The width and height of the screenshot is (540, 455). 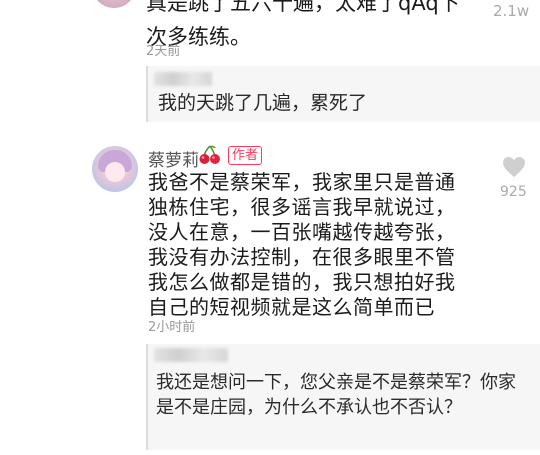 What do you see at coordinates (336, 395) in the screenshot?
I see `reply-text: 我还是想问一下，您父亲是不是蔡荣军？你家是不是庄园，为什么不承认也不否认？` at bounding box center [336, 395].